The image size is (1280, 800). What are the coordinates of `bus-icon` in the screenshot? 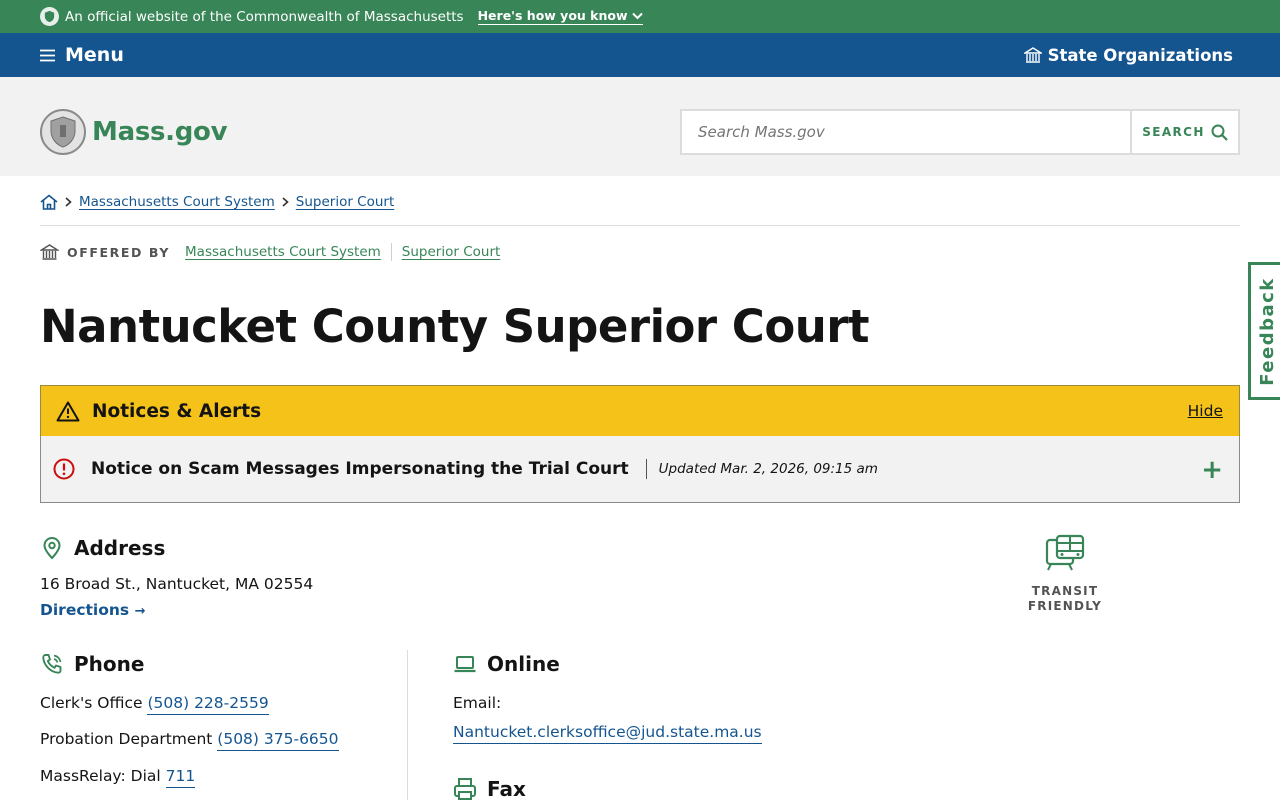 It's located at (1065, 552).